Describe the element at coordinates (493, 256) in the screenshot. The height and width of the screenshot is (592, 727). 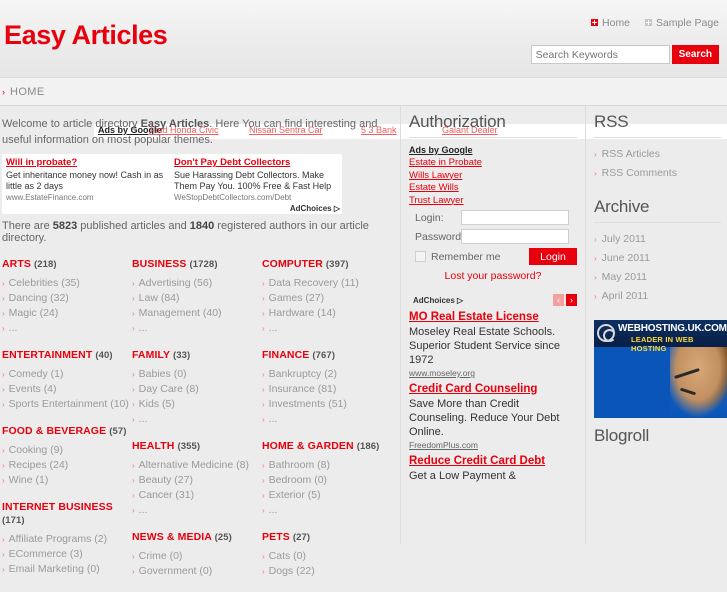
I see `remember-row: Remember me Login` at that location.